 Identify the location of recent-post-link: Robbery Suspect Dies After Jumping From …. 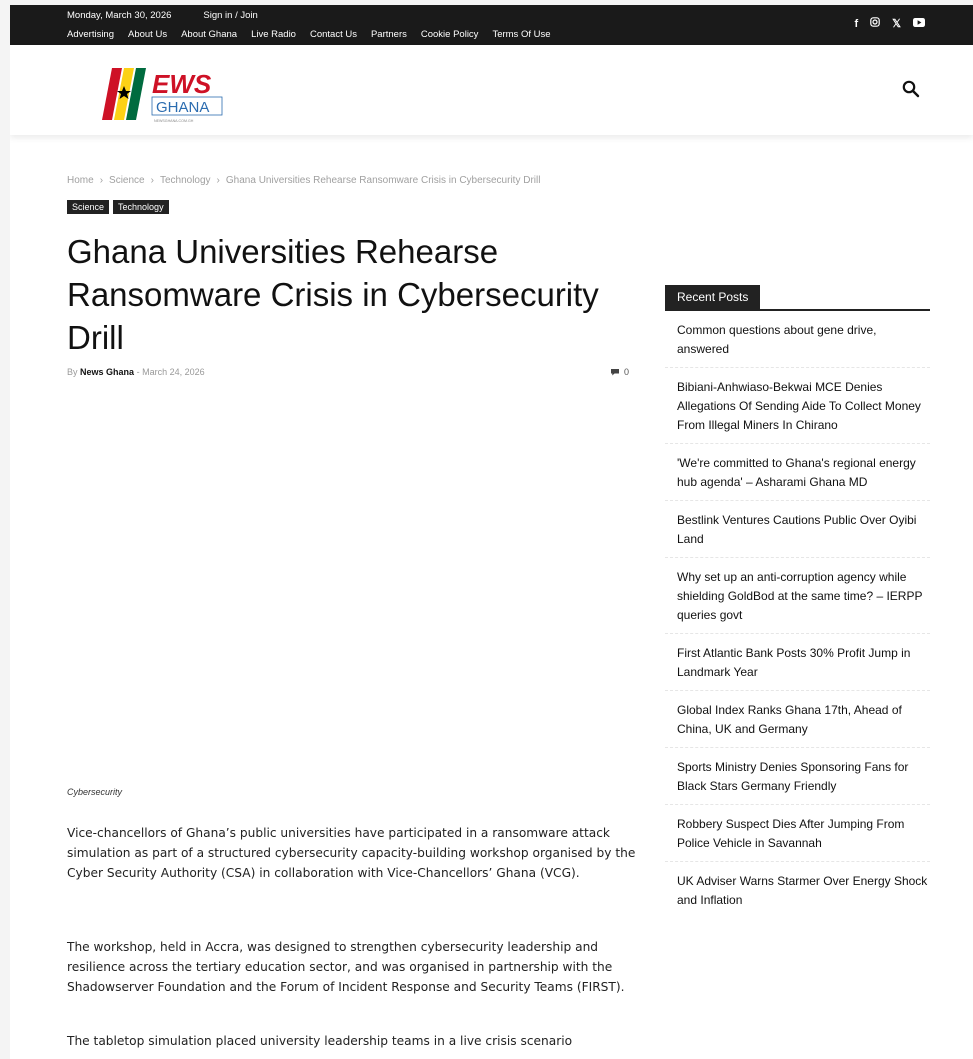
(797, 833).